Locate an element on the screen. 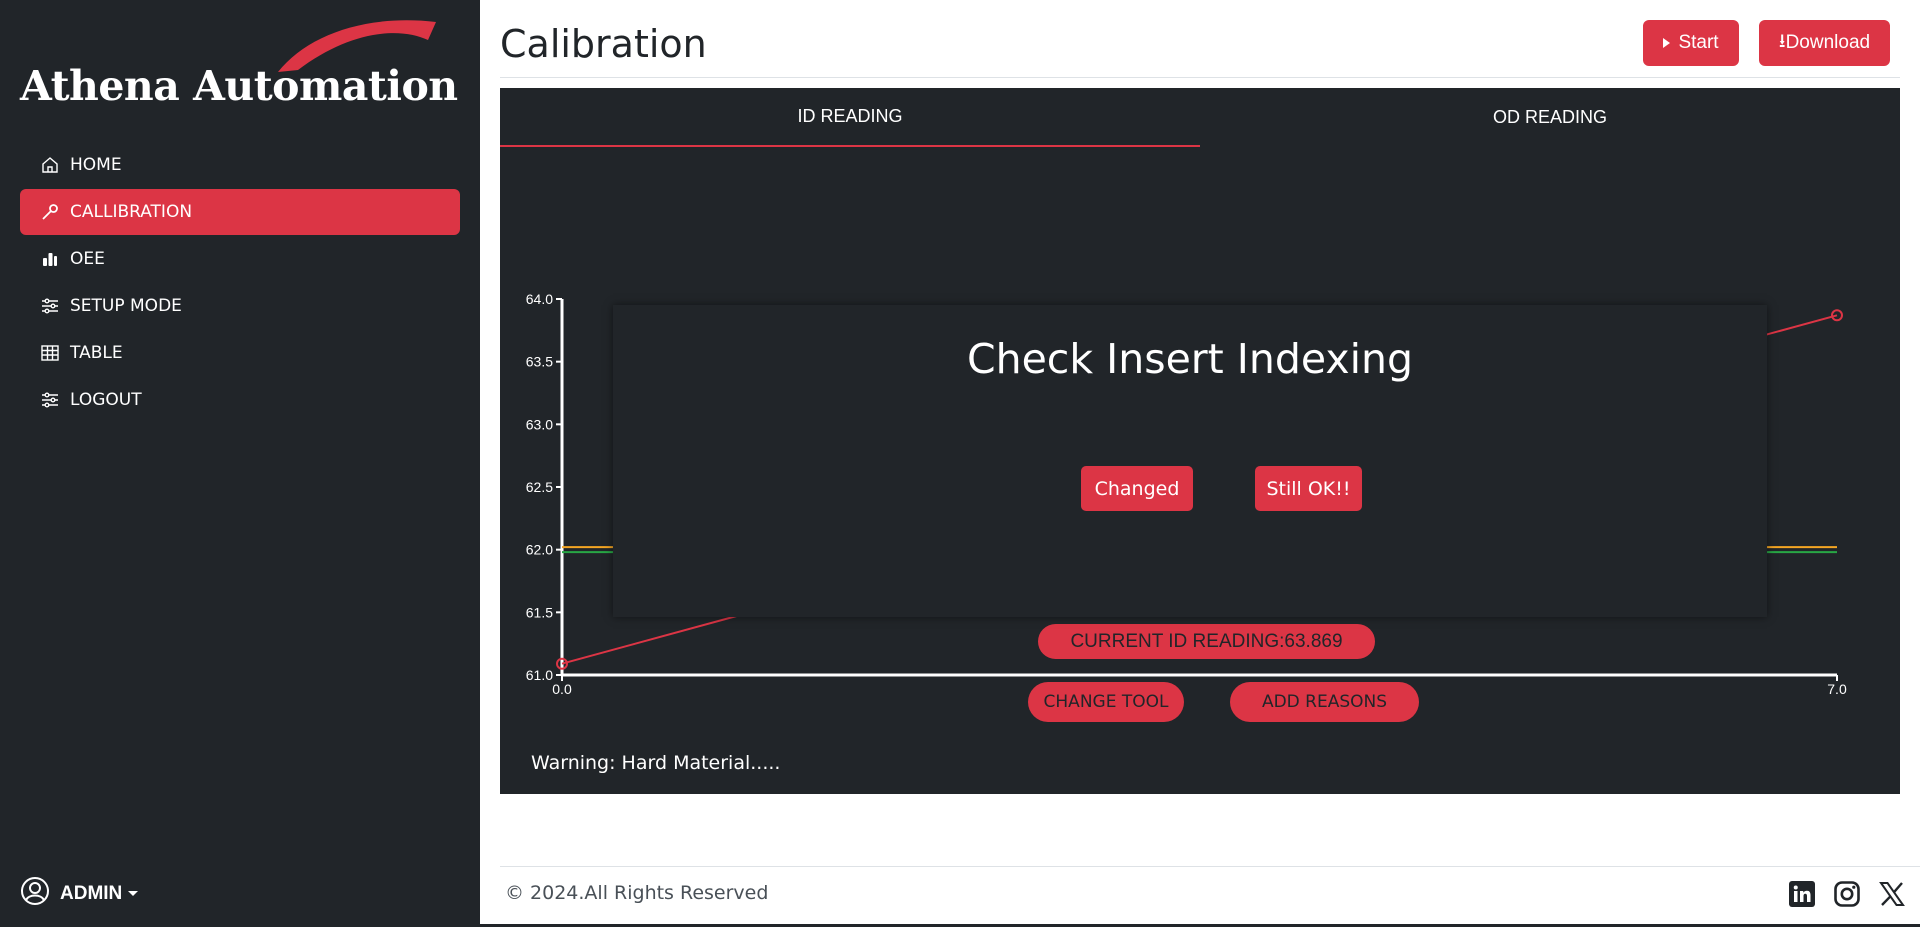  y-tick-label: 62.0 is located at coordinates (539, 550).